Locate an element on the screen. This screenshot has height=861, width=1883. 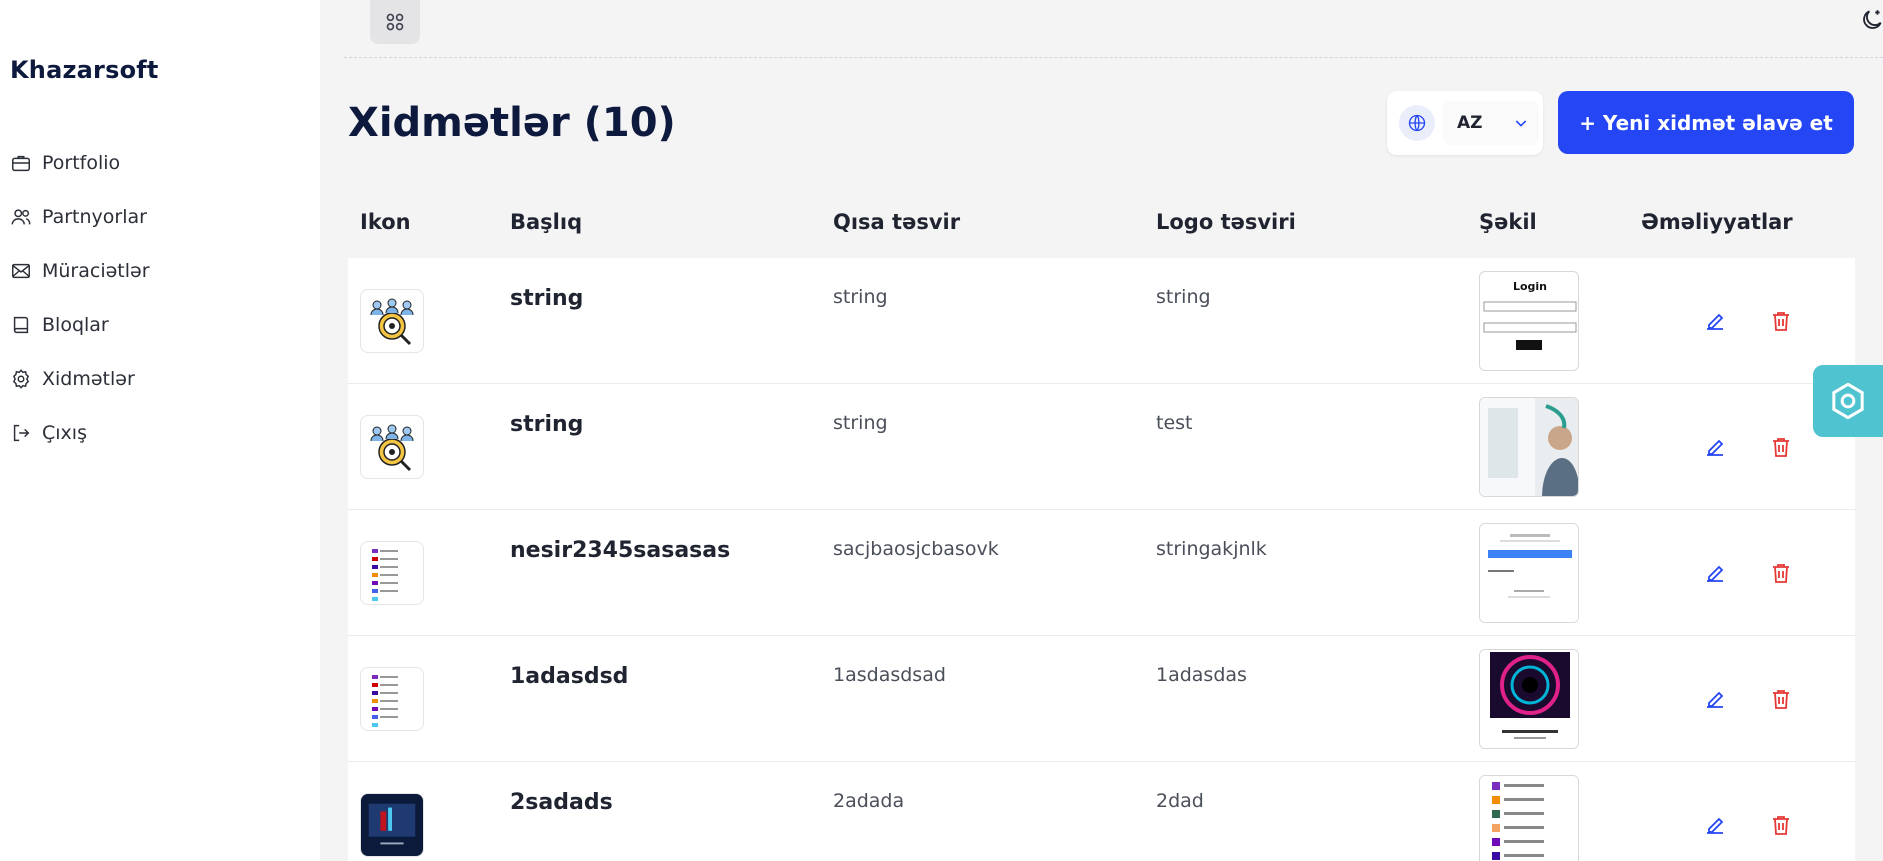
table-row: string string string Login is located at coordinates (1101, 321).